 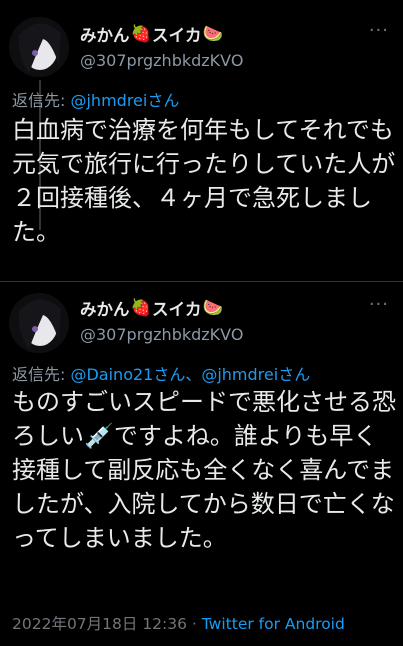 I want to click on reply-context: 返信先: @Daino21さん、@jhmdreiさん, so click(x=161, y=373).